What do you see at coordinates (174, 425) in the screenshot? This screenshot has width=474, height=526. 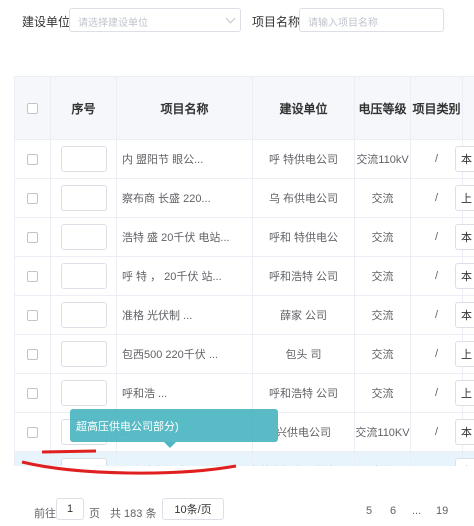 I see `tooltip: 超高压供电公司部分)` at bounding box center [174, 425].